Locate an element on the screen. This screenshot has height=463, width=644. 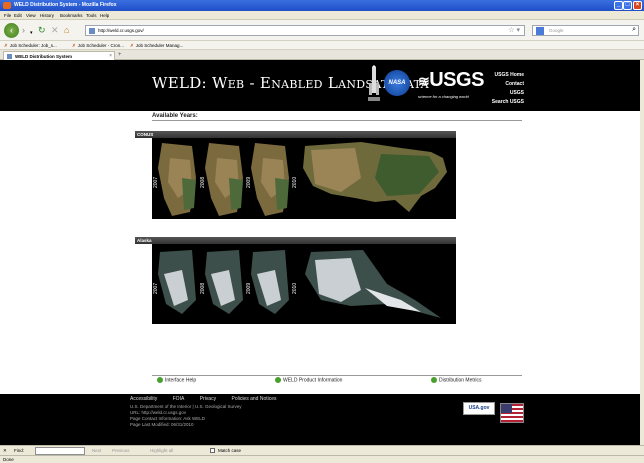
policies-link: Policies and Notices is located at coordinates (253, 399).